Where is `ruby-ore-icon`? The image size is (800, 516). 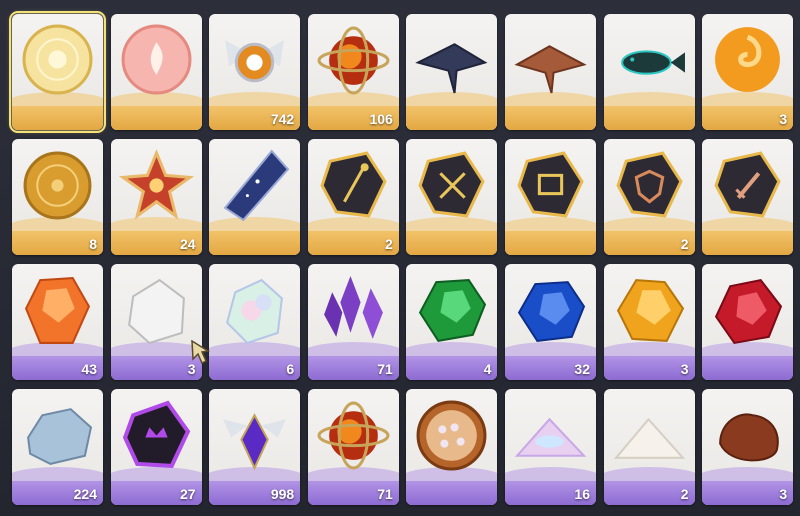 ruby-ore-icon is located at coordinates (749, 311).